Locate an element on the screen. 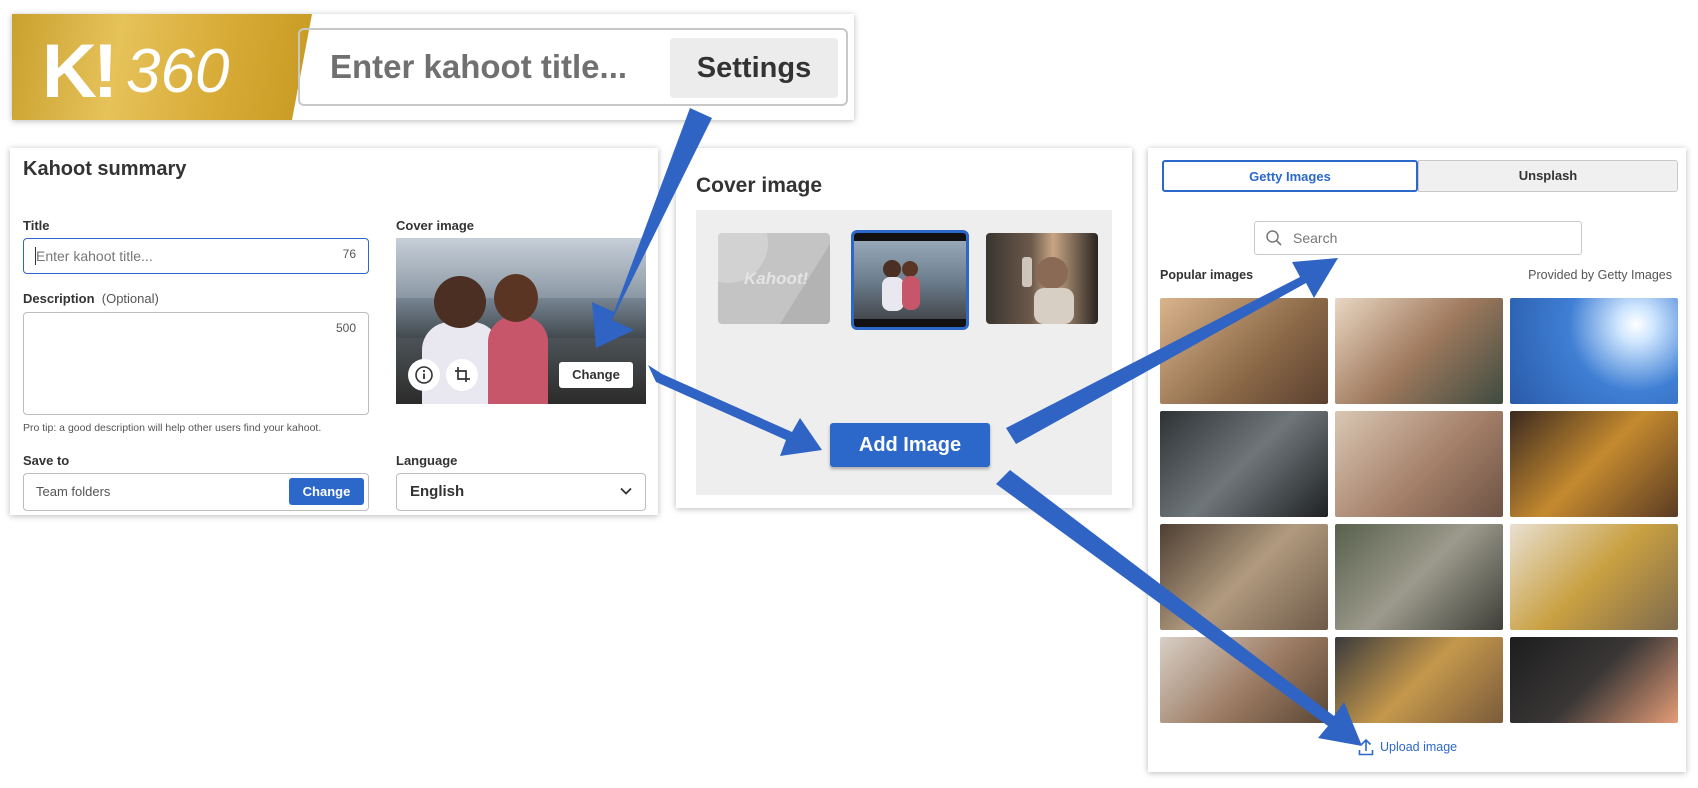 The height and width of the screenshot is (788, 1698). image-source-tabs: Getty Images Unsplash is located at coordinates (1420, 176).